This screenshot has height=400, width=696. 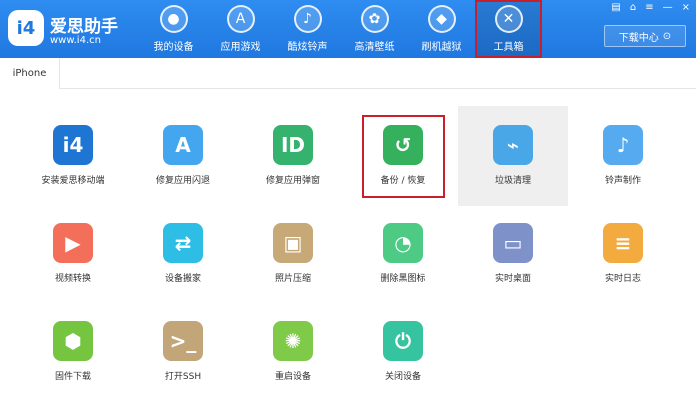 I want to click on tool-remove-black-icons: ◔ 删除黑图标, so click(x=403, y=254).